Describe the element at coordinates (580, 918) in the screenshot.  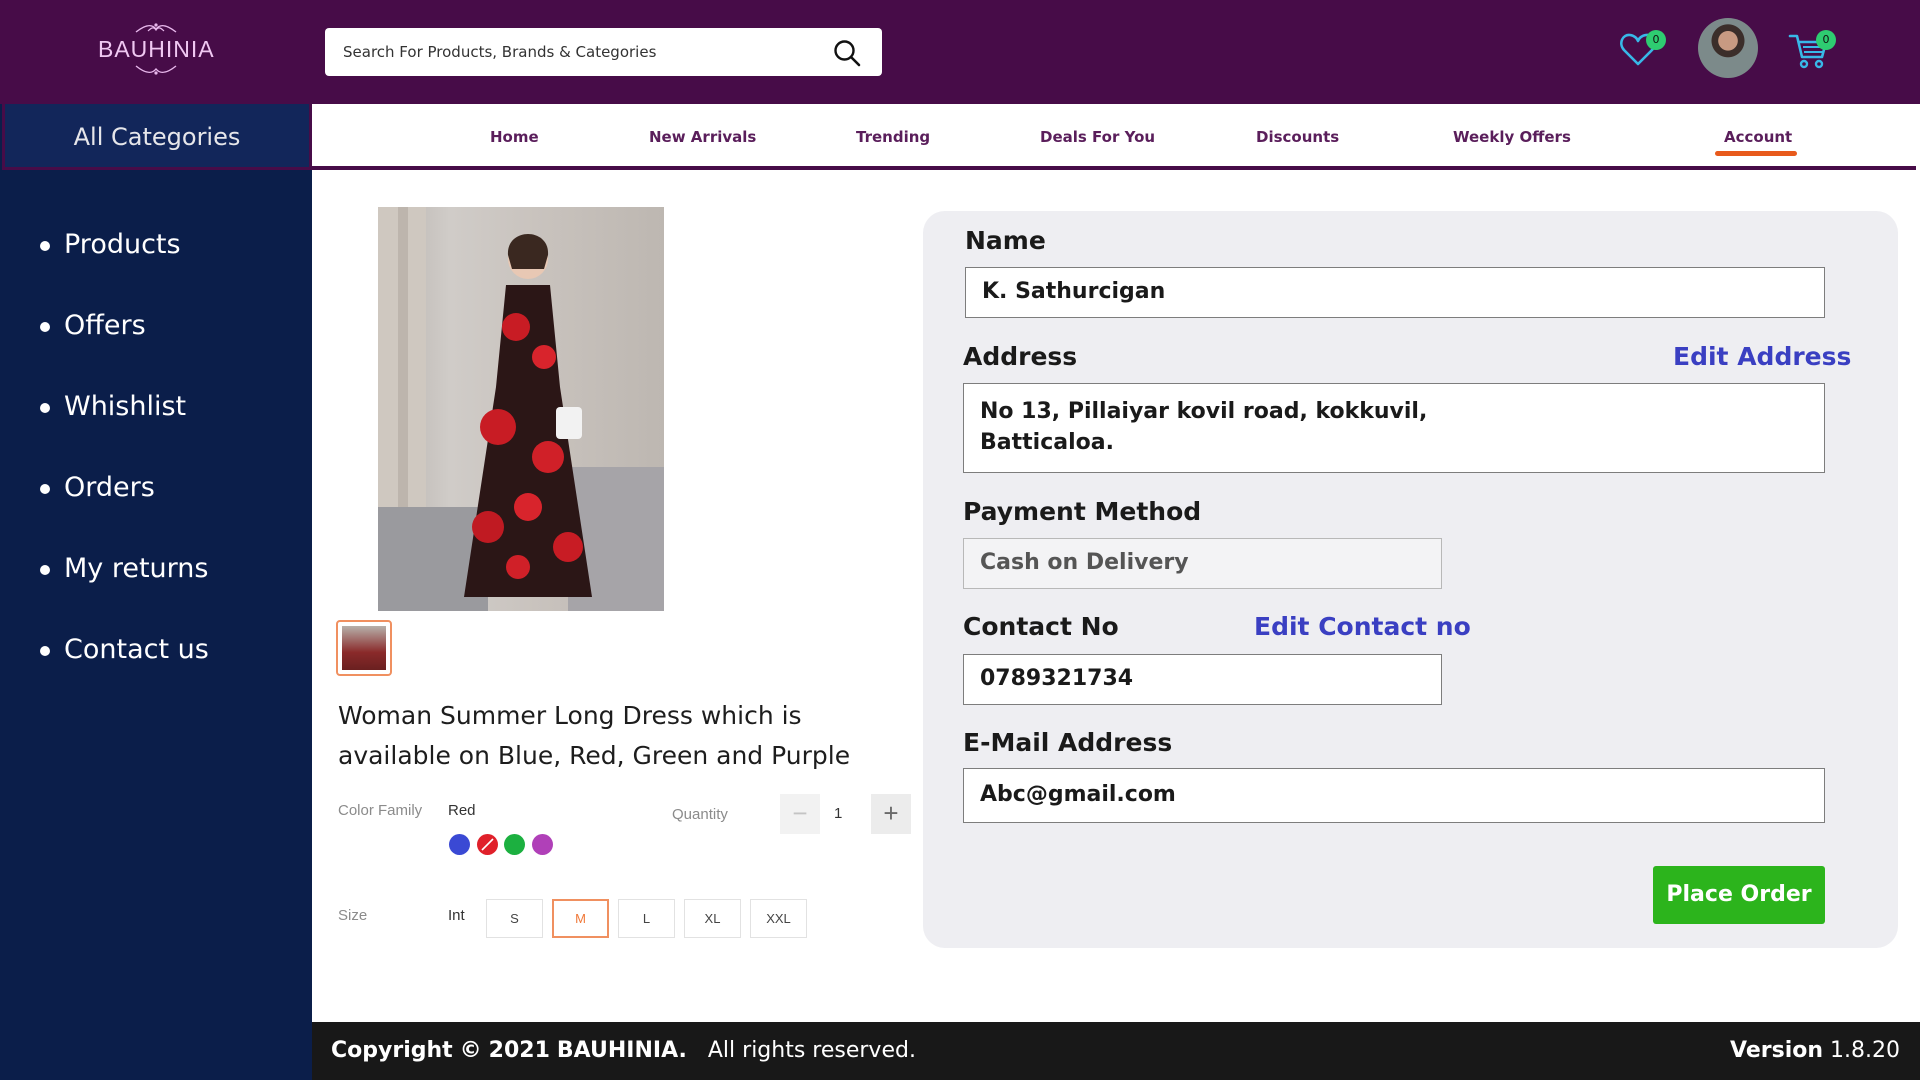
I see `size-option-m: M` at that location.